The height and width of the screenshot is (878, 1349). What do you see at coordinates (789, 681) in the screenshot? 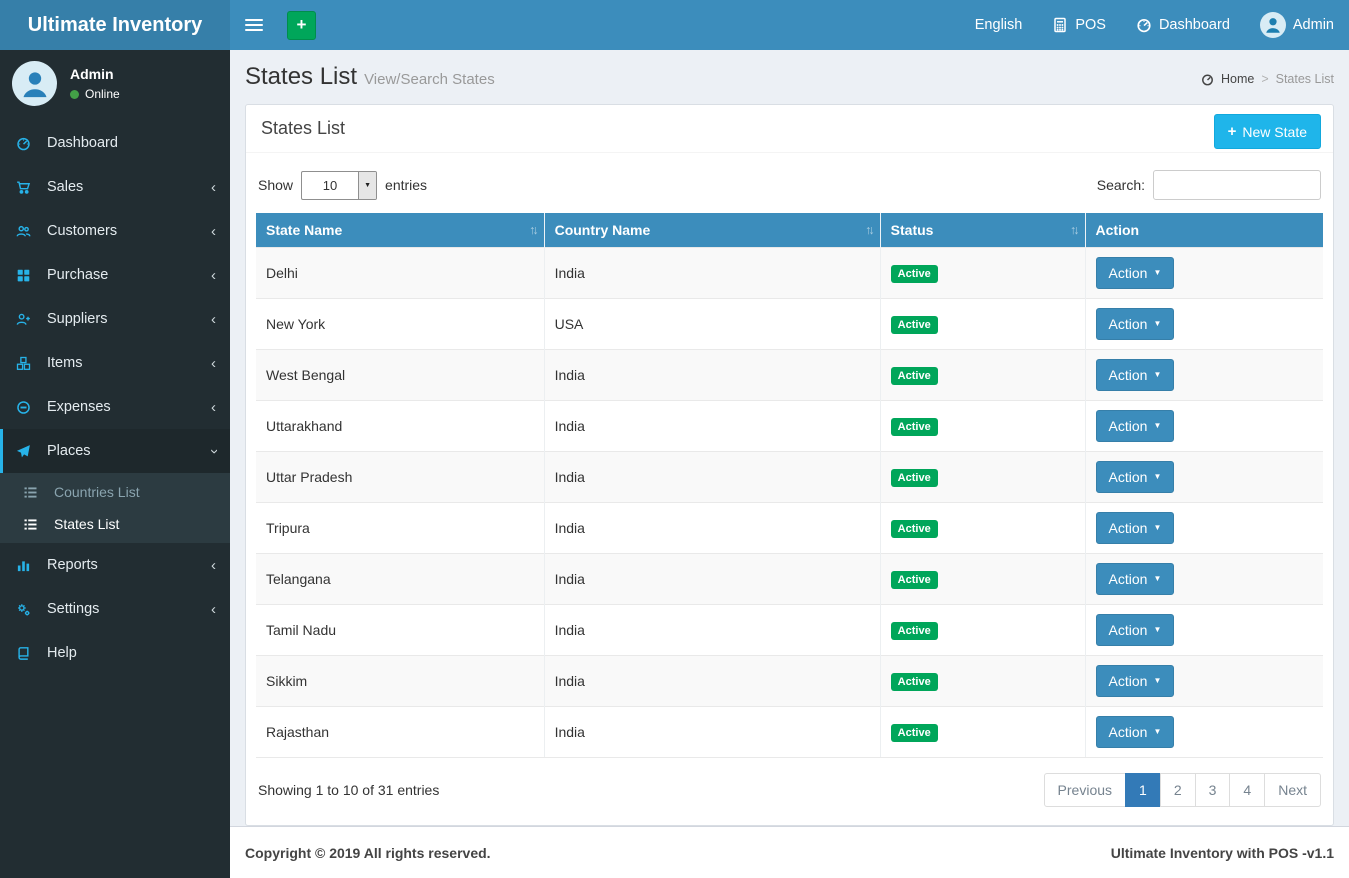
I see `table-row: Sikkim India Active Action ▼` at bounding box center [789, 681].